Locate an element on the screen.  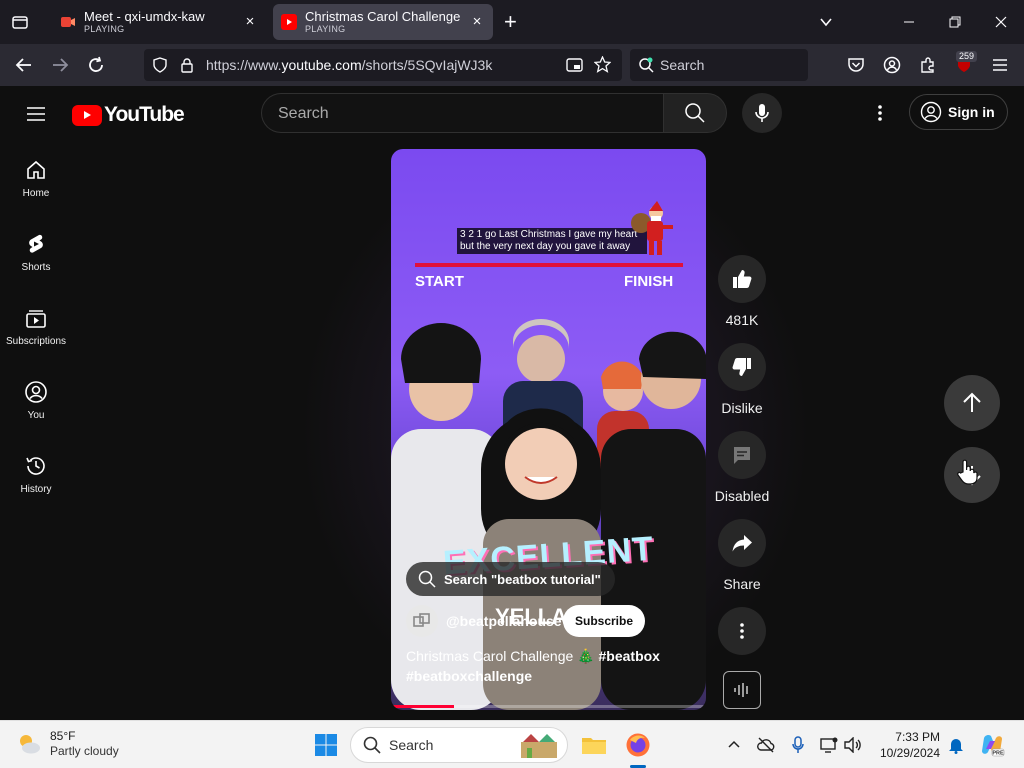
extensions-button is located at coordinates (928, 65).